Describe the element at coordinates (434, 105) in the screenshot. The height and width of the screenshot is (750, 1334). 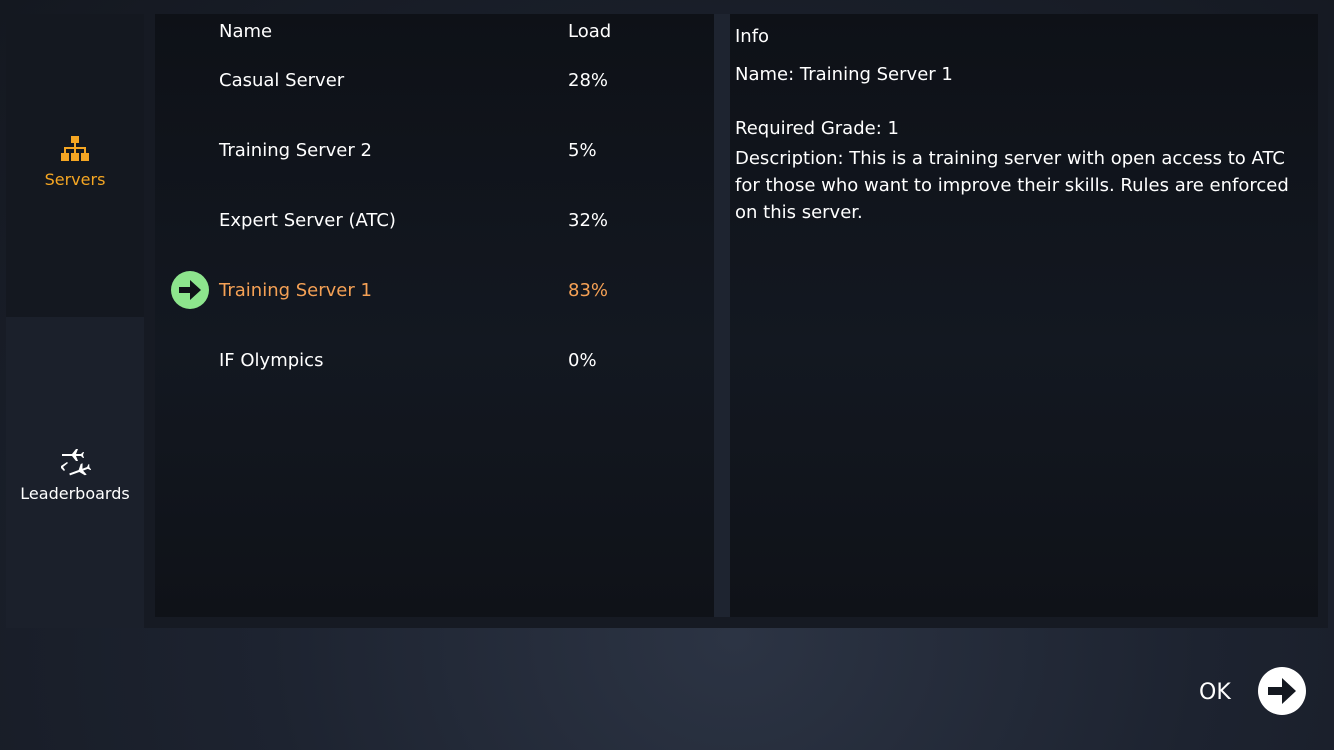
I see `server-row: Casual Server 28%` at that location.